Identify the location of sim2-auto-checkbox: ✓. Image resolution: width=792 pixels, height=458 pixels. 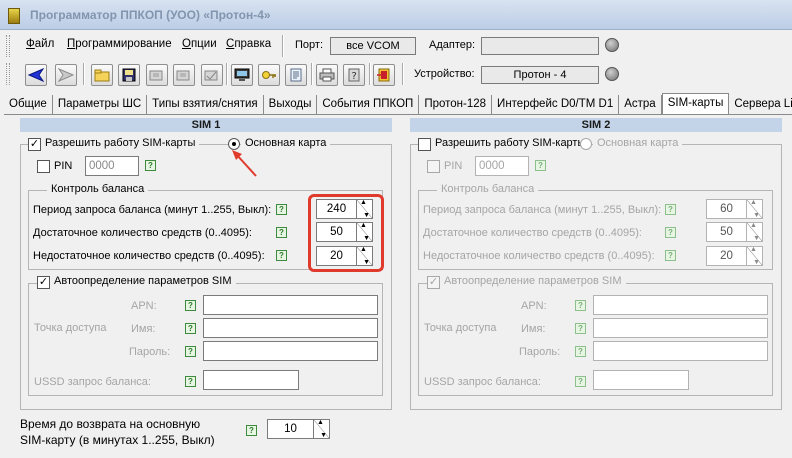
(433, 282).